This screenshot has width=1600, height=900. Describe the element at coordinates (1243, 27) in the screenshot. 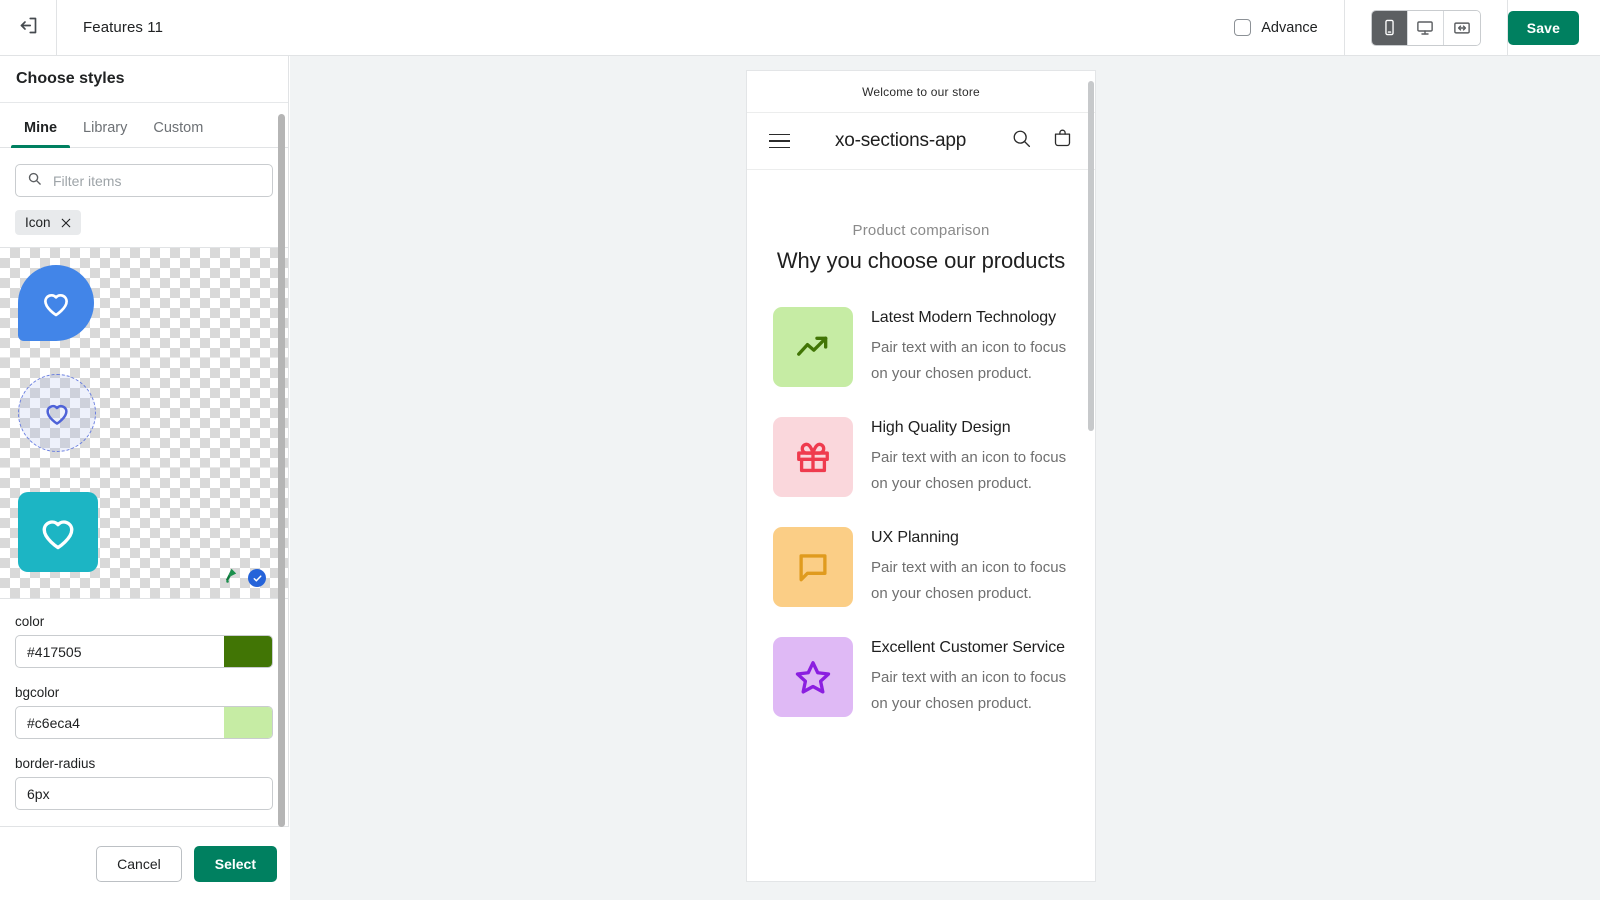

I see `advance-checkbox` at that location.